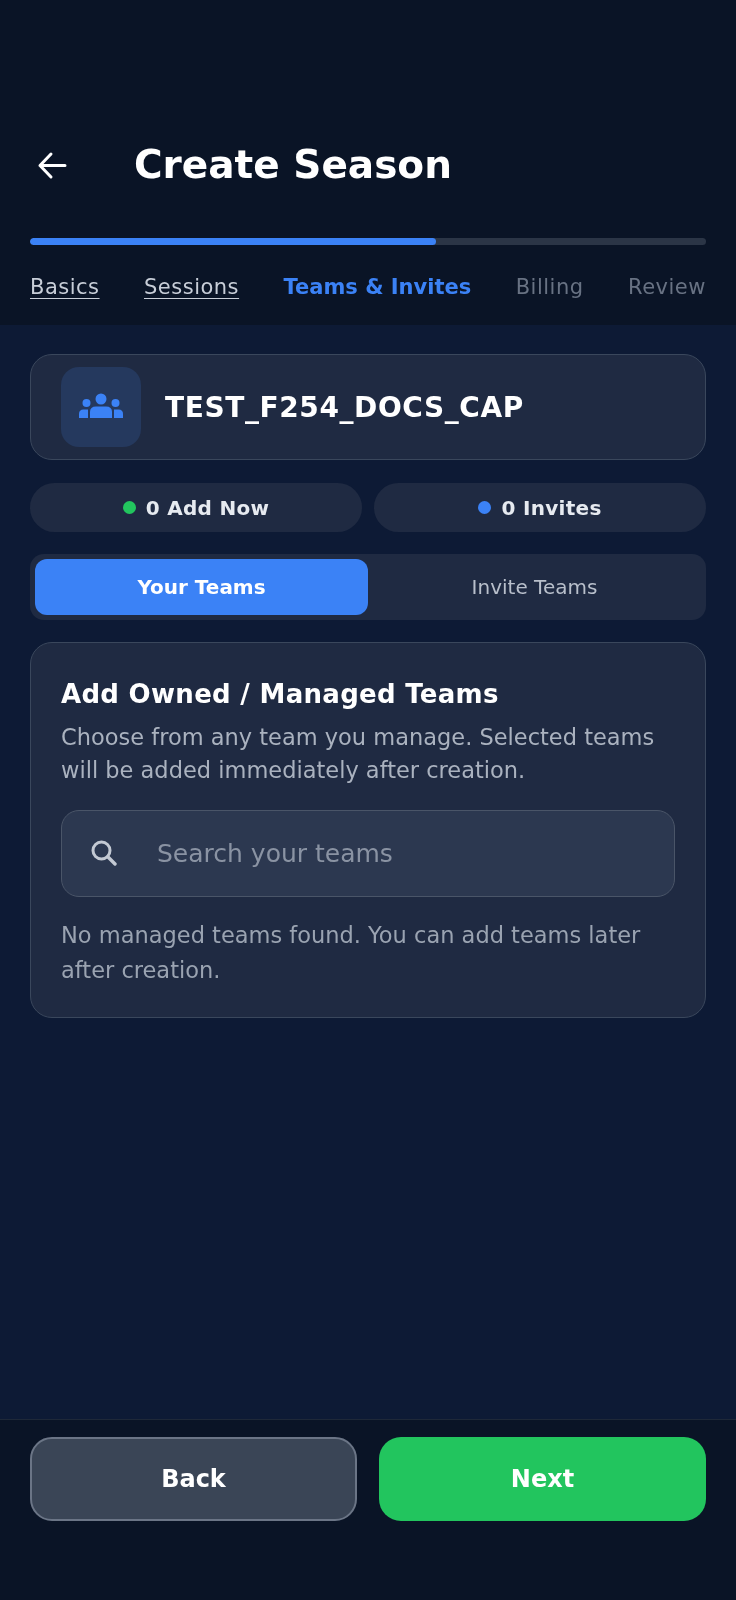  Describe the element at coordinates (351, 953) in the screenshot. I see `empty-message: No managed teams found. You can add teams later after creation.` at that location.